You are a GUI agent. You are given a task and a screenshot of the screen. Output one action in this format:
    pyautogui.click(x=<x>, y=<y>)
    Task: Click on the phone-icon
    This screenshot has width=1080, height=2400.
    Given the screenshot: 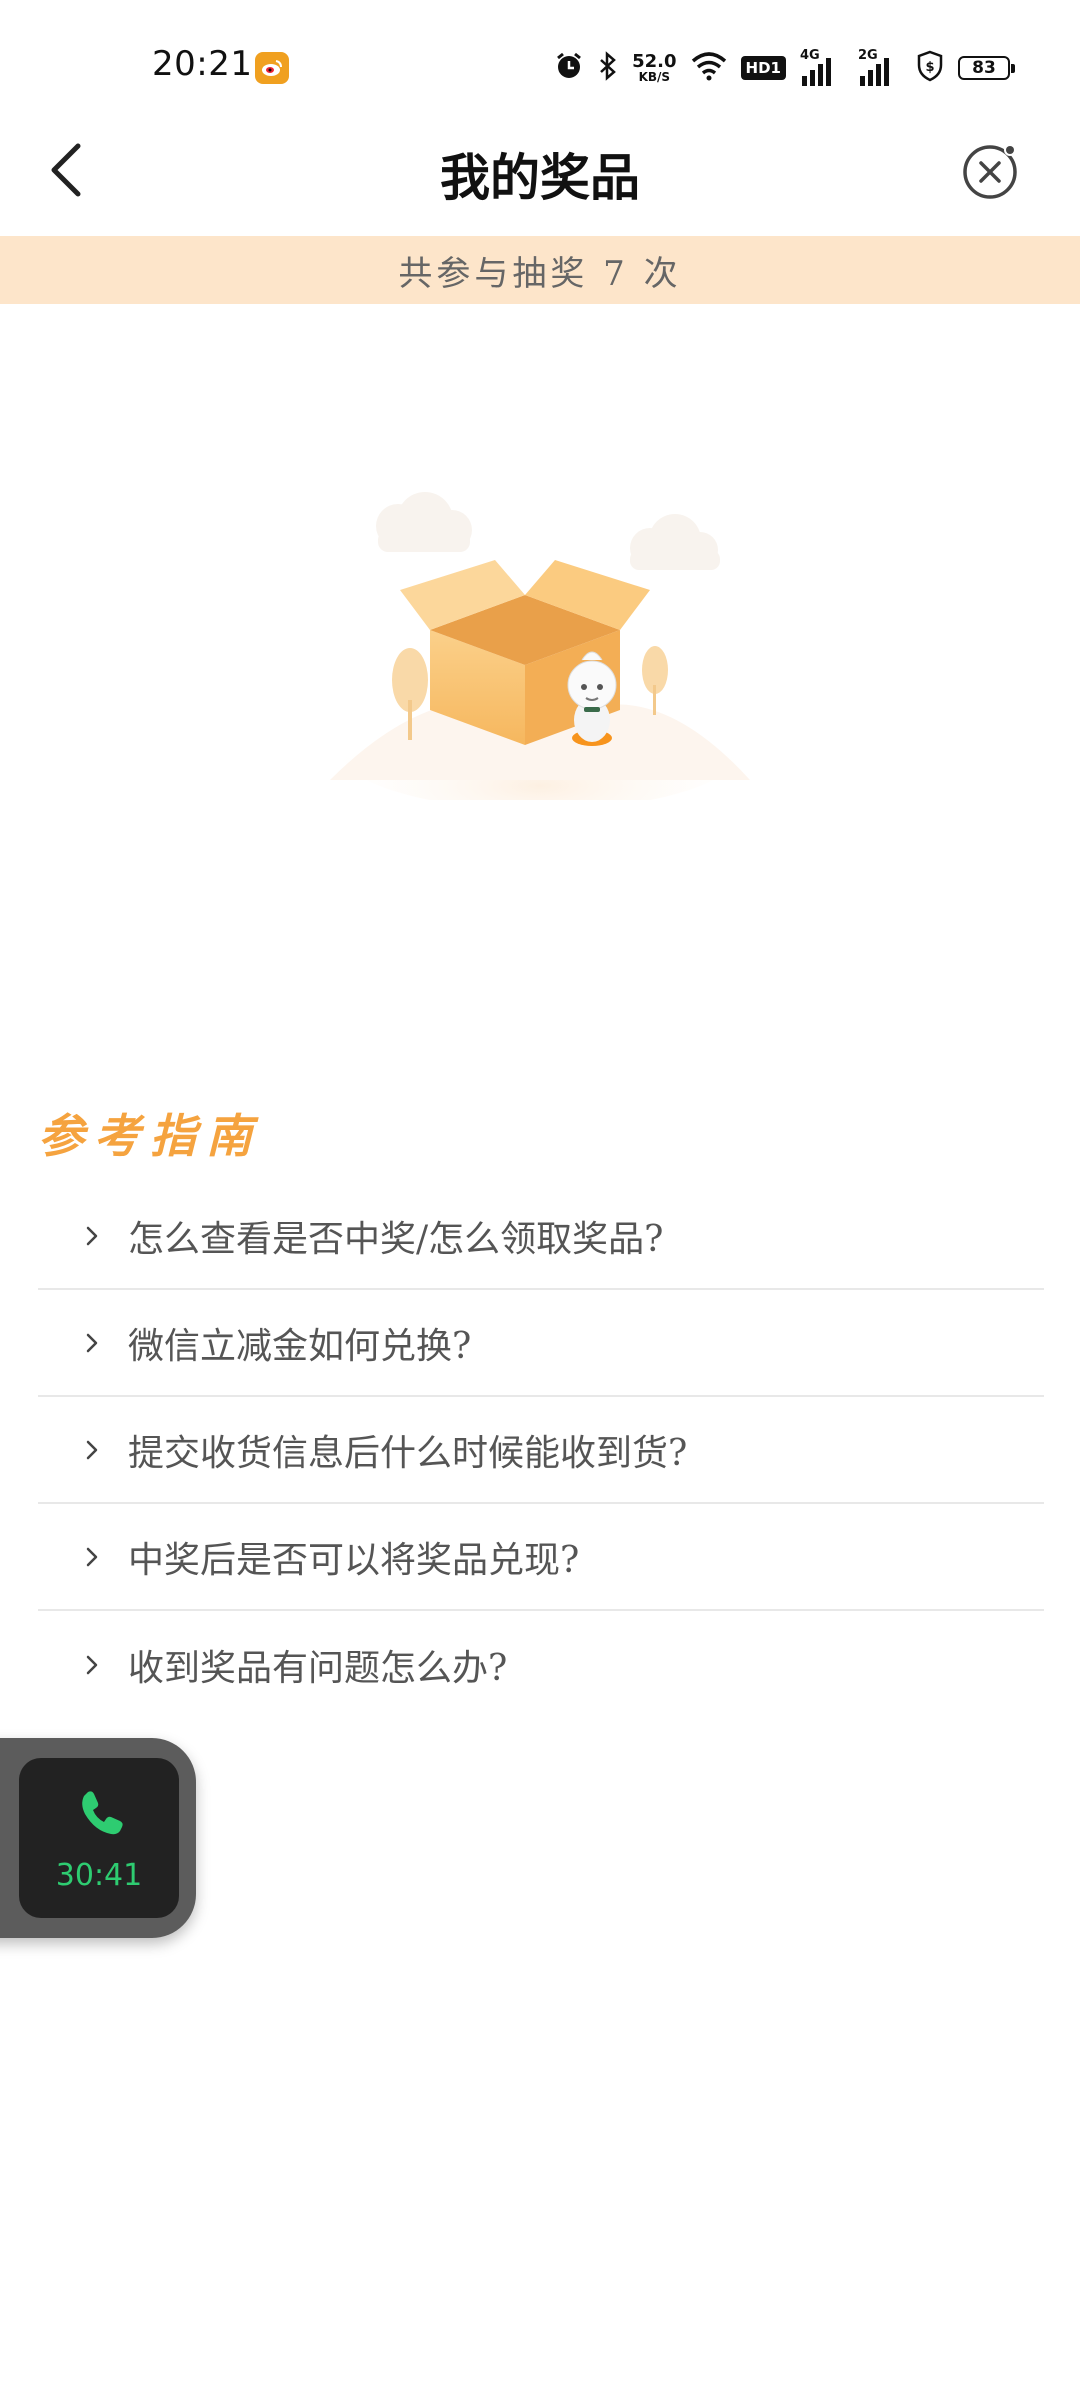 What is the action you would take?
    pyautogui.click(x=102, y=1813)
    